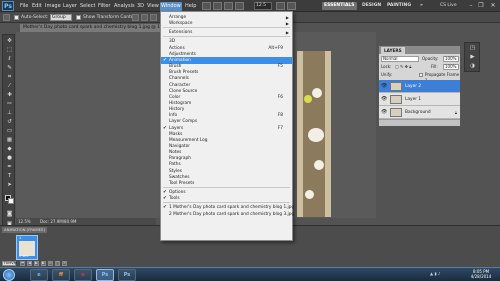  What do you see at coordinates (217, 6) in the screenshot?
I see `mini-bridge-icon` at bounding box center [217, 6].